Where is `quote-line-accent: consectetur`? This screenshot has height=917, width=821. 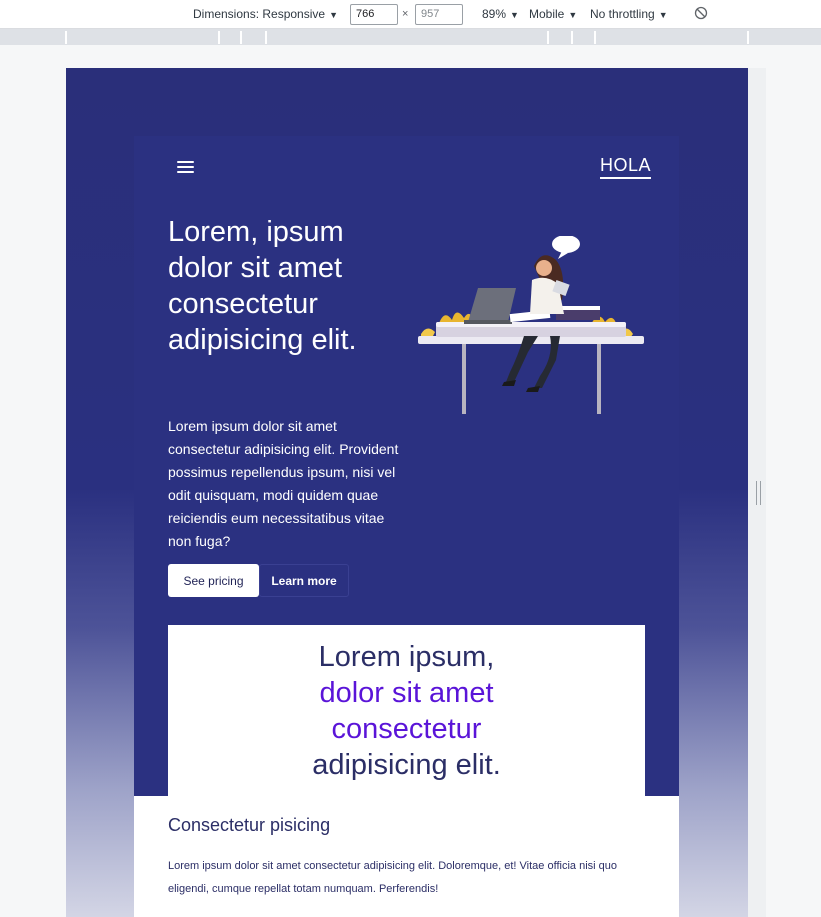
quote-line-accent: consectetur is located at coordinates (406, 729).